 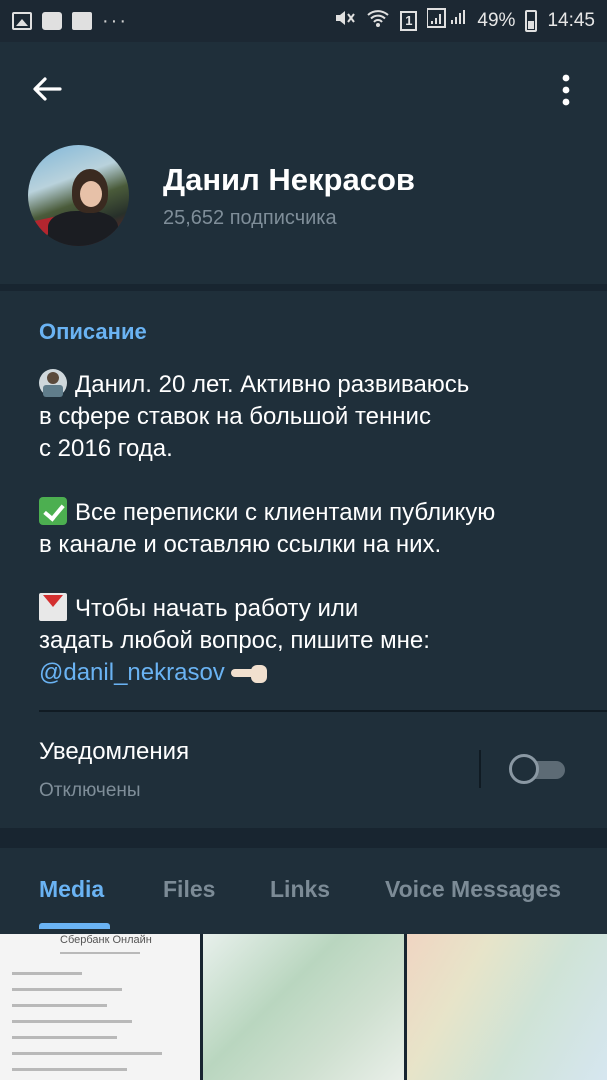 What do you see at coordinates (300, 889) in the screenshot?
I see `tab-links: Links` at bounding box center [300, 889].